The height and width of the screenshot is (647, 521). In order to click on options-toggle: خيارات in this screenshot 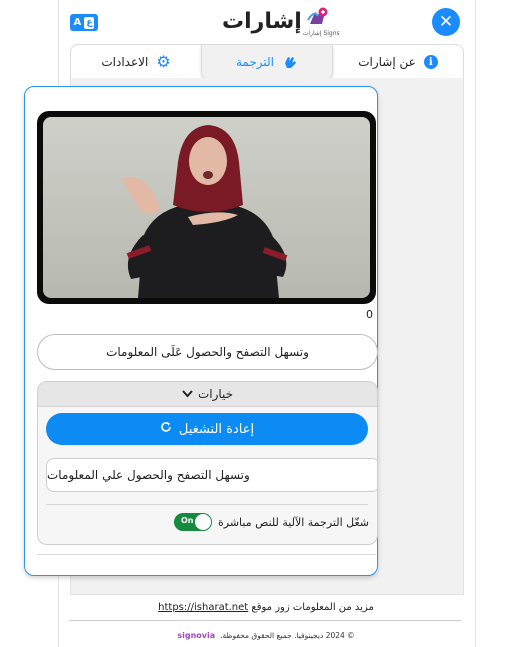, I will do `click(207, 394)`.